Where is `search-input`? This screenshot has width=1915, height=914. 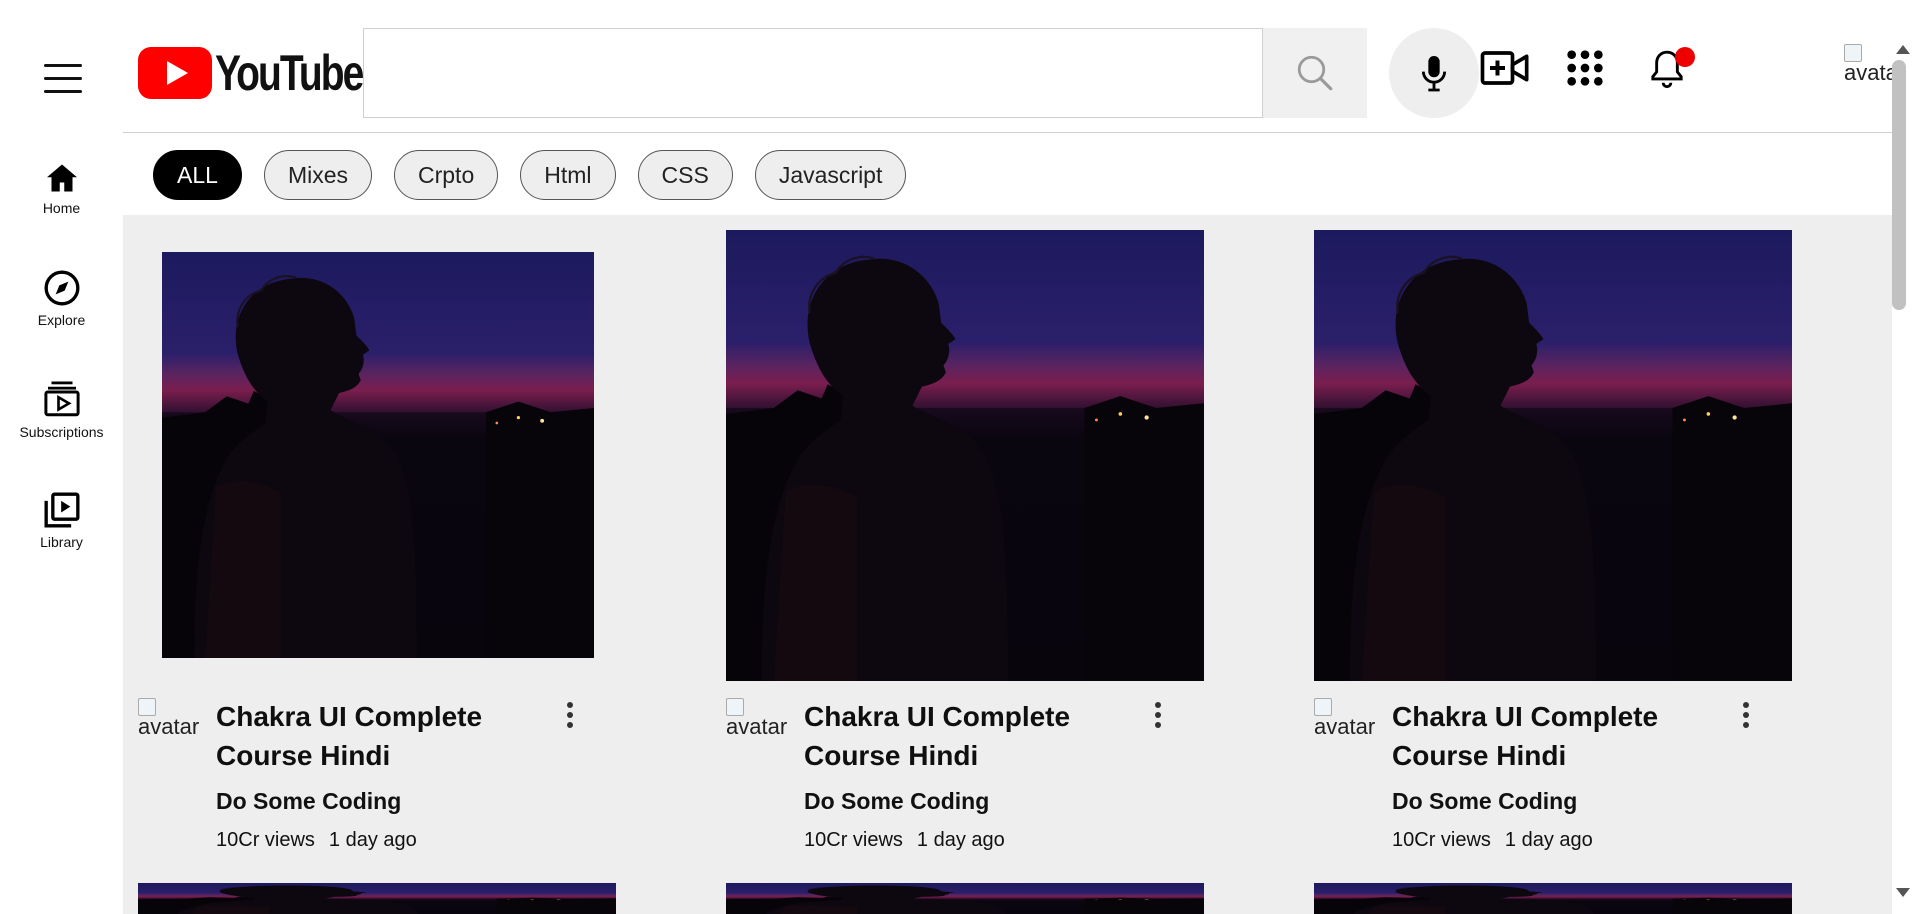
search-input is located at coordinates (813, 73).